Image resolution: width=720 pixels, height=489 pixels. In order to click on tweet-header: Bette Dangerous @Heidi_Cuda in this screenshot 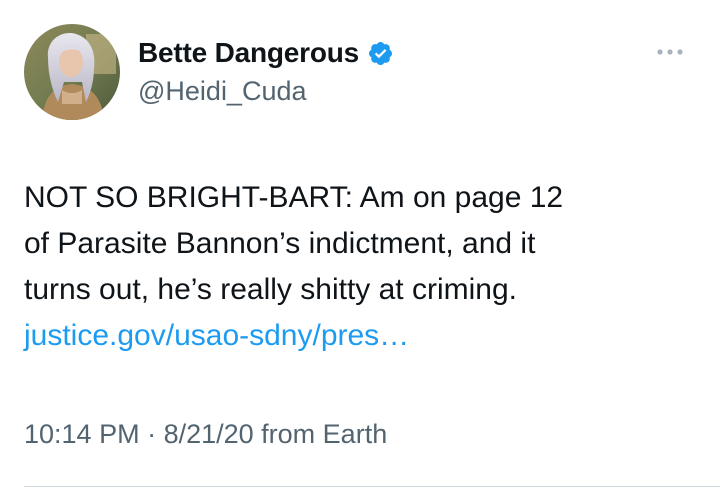, I will do `click(389, 70)`.